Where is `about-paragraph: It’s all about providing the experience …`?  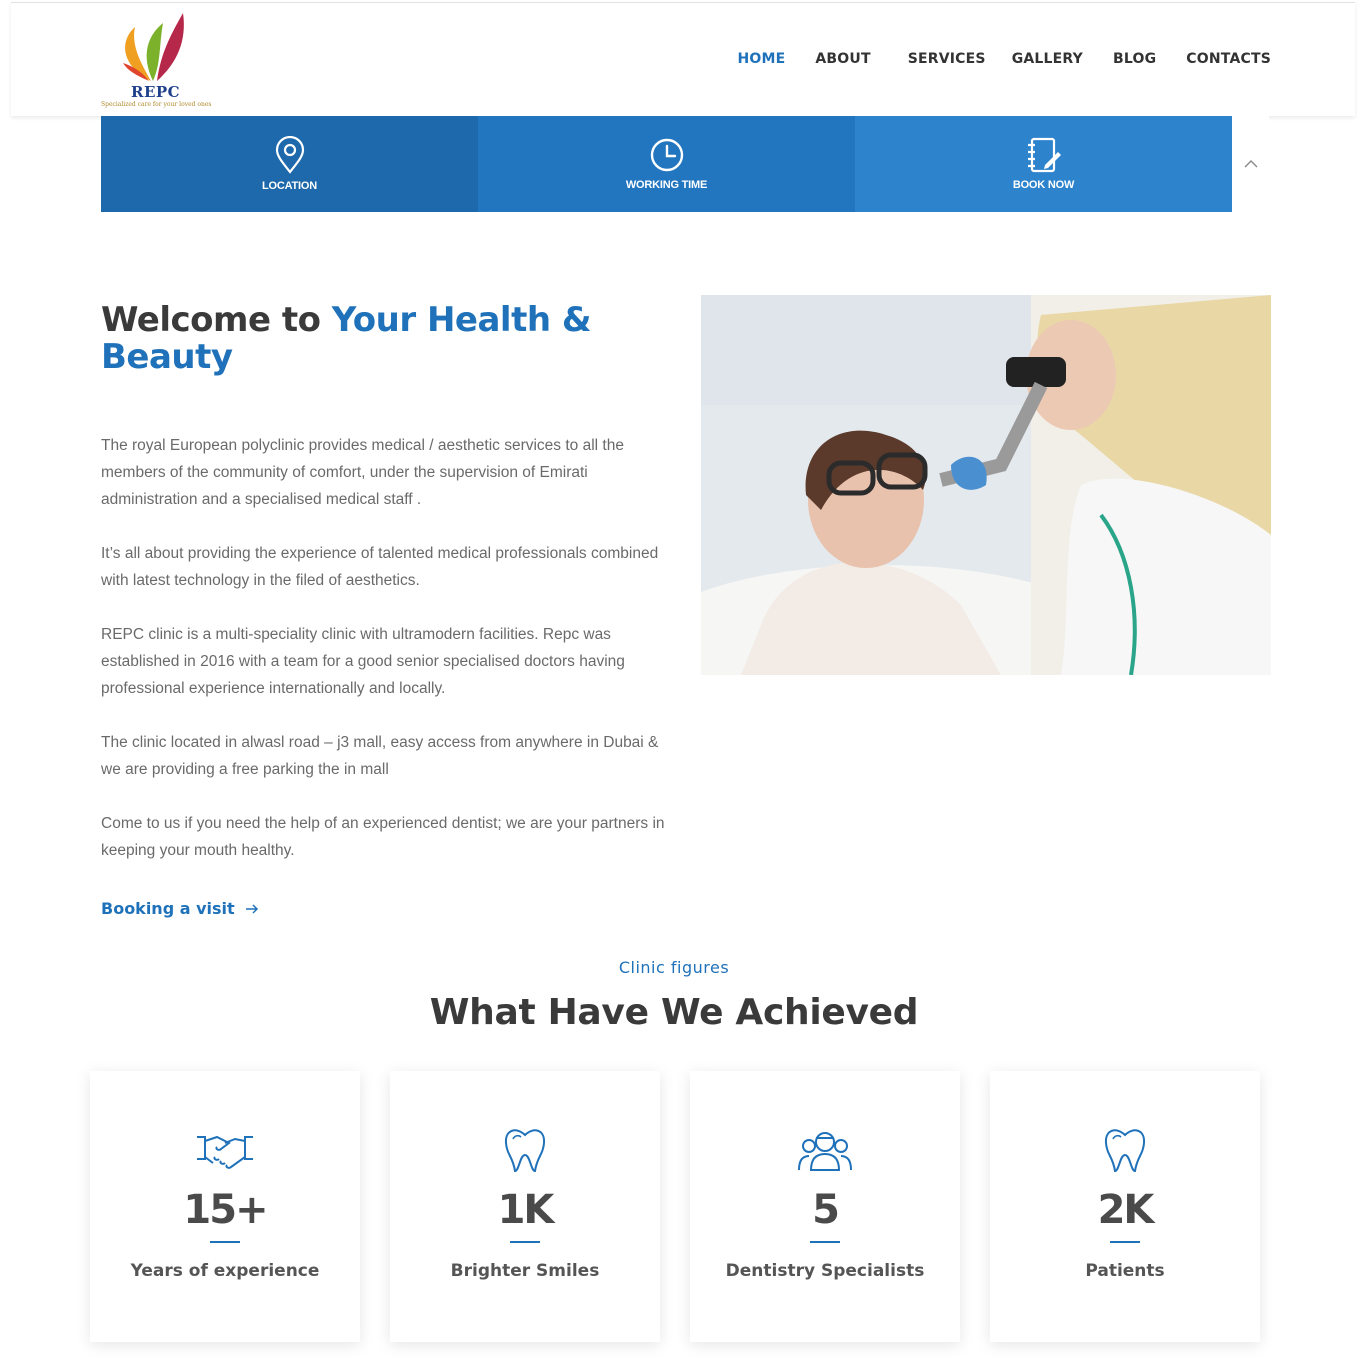
about-paragraph: It’s all about providing the experience … is located at coordinates (380, 567).